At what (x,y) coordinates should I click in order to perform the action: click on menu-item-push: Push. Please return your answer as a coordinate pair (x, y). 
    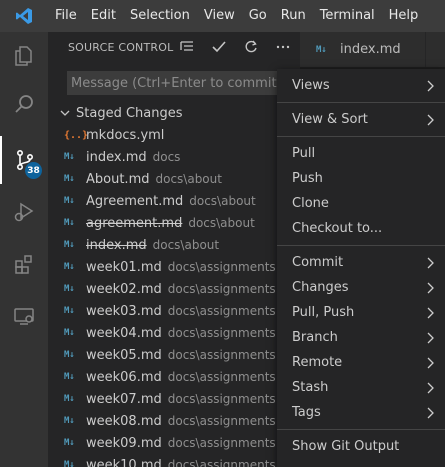
    Looking at the image, I should click on (361, 178).